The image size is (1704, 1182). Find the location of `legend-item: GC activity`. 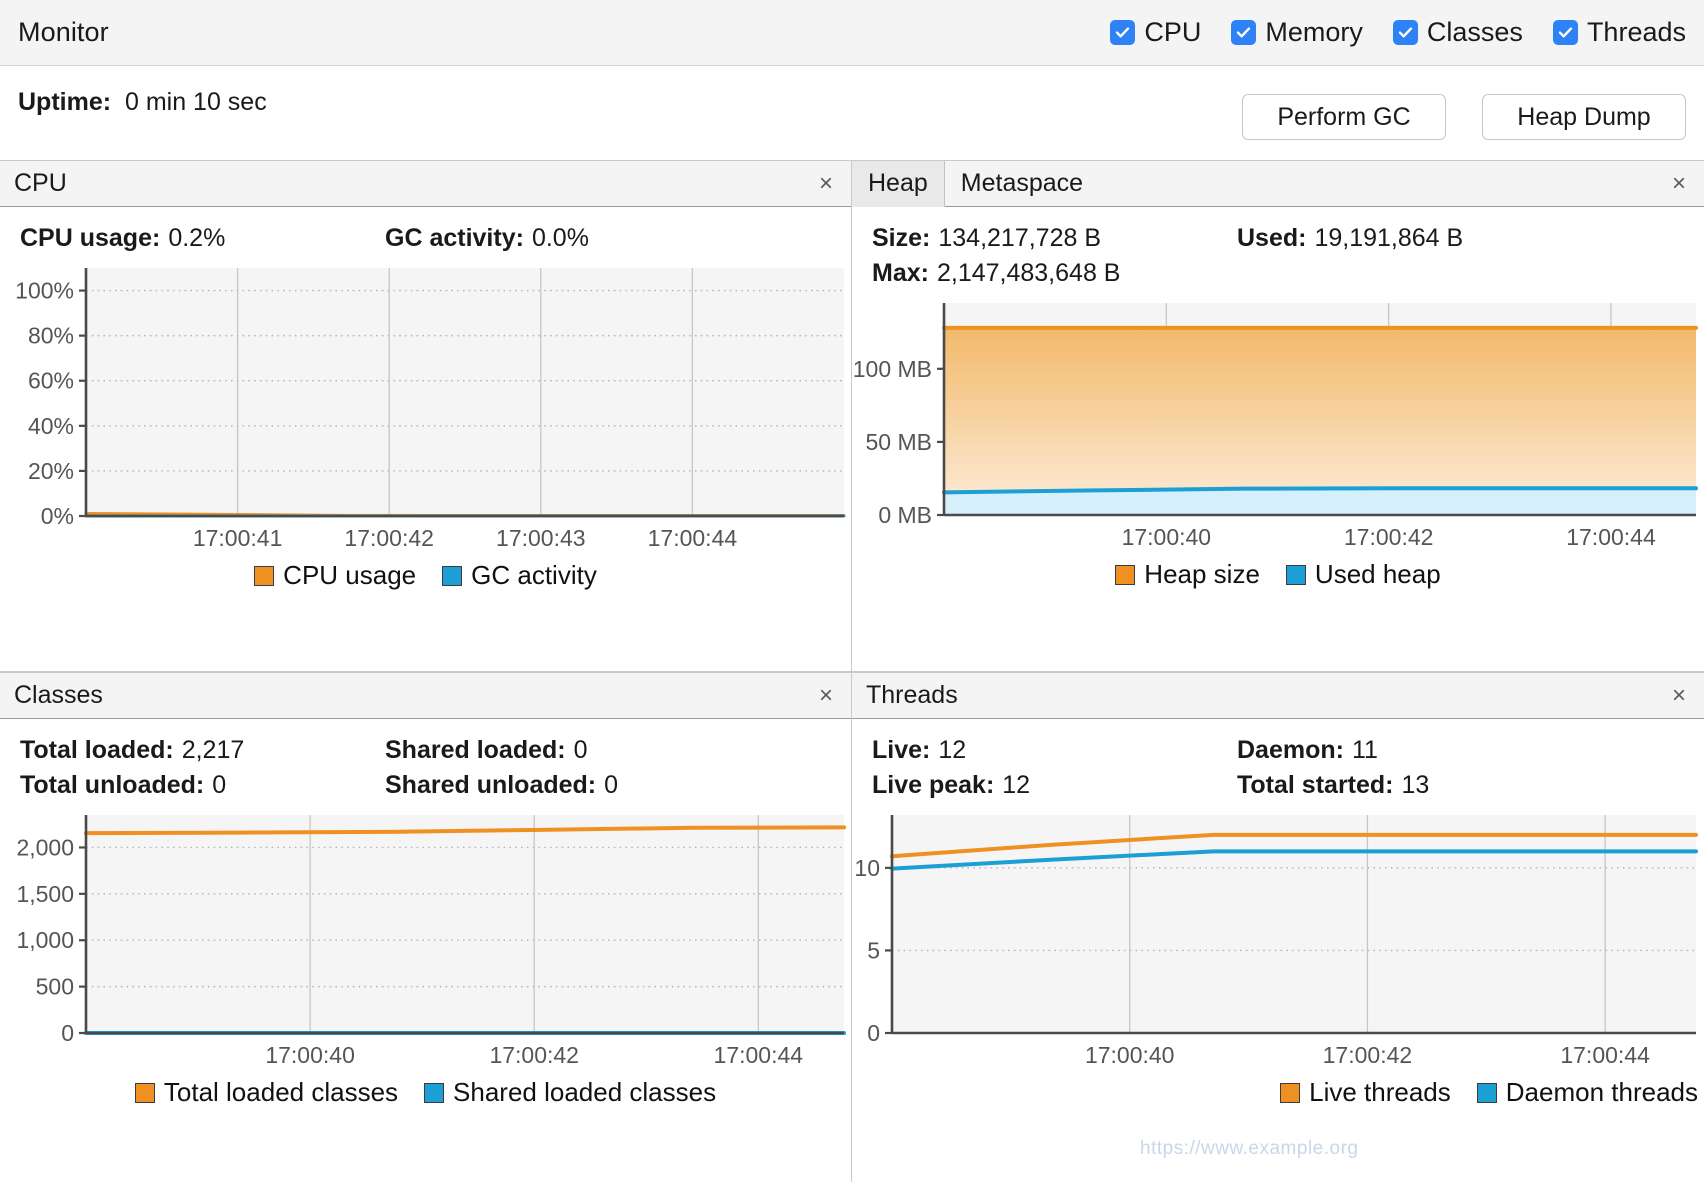

legend-item: GC activity is located at coordinates (519, 575).